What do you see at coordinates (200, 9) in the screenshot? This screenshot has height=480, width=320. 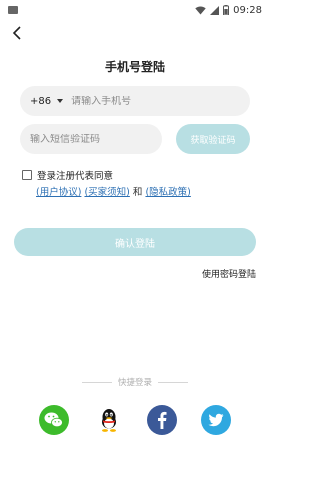 I see `wifi-icon` at bounding box center [200, 9].